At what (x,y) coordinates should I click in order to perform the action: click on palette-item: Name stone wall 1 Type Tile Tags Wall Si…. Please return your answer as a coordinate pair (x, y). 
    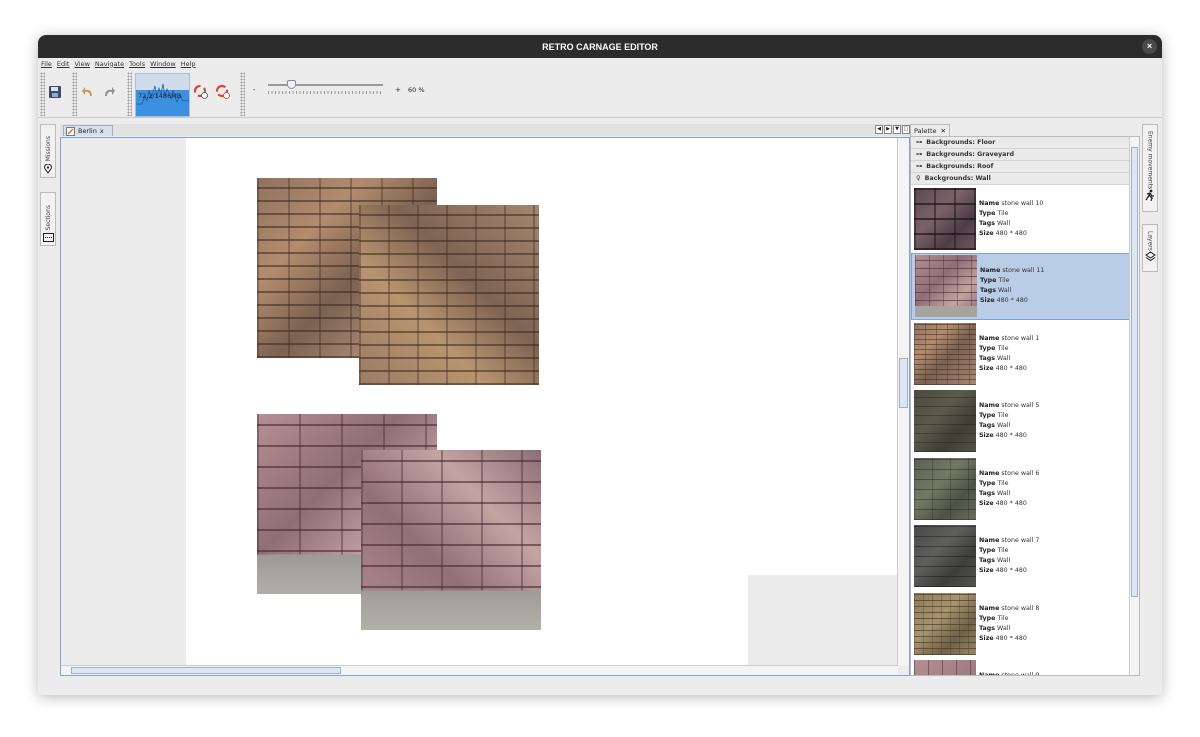
    Looking at the image, I should click on (1025, 354).